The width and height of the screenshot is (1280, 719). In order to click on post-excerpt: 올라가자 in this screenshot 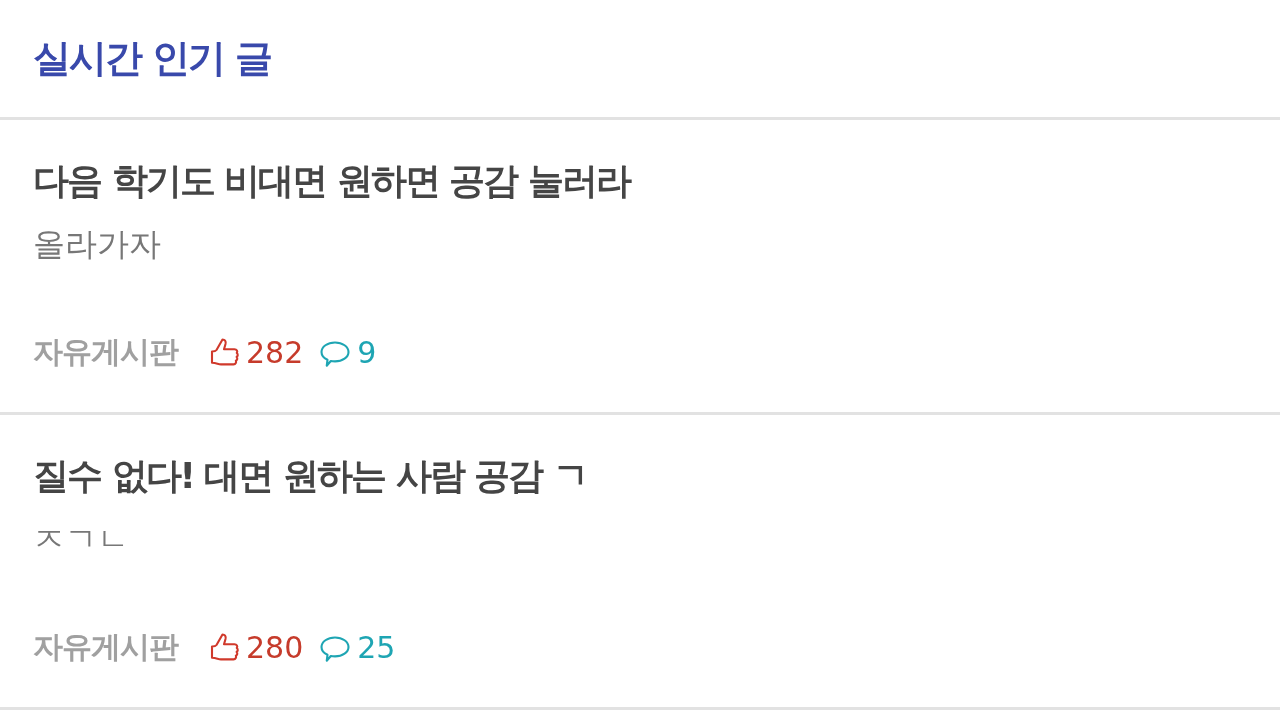, I will do `click(97, 244)`.